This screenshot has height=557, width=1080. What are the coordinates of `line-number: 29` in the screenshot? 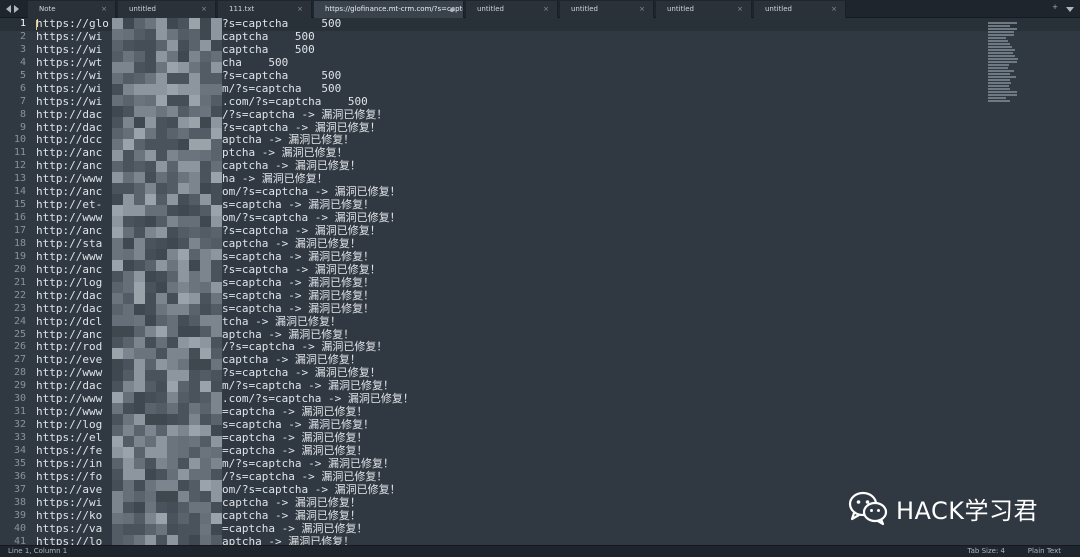 It's located at (19, 386).